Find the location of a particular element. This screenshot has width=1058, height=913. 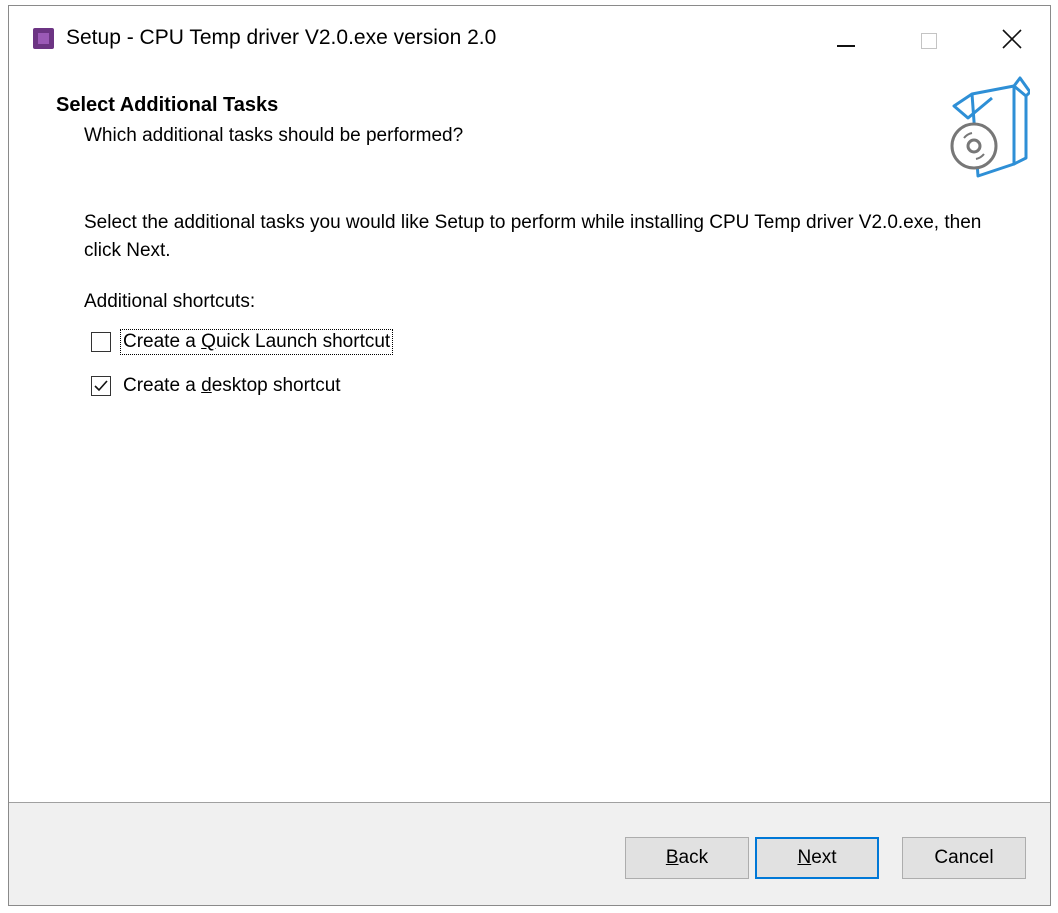

desktop-shortcut-checkbox is located at coordinates (101, 386).